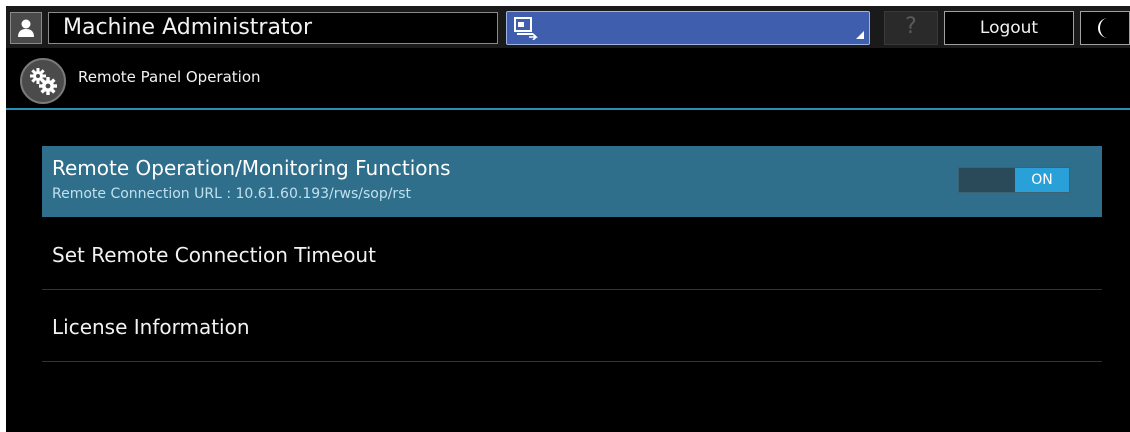 Image resolution: width=1130 pixels, height=432 pixels. Describe the element at coordinates (151, 327) in the screenshot. I see `list-item-label: License Information` at that location.